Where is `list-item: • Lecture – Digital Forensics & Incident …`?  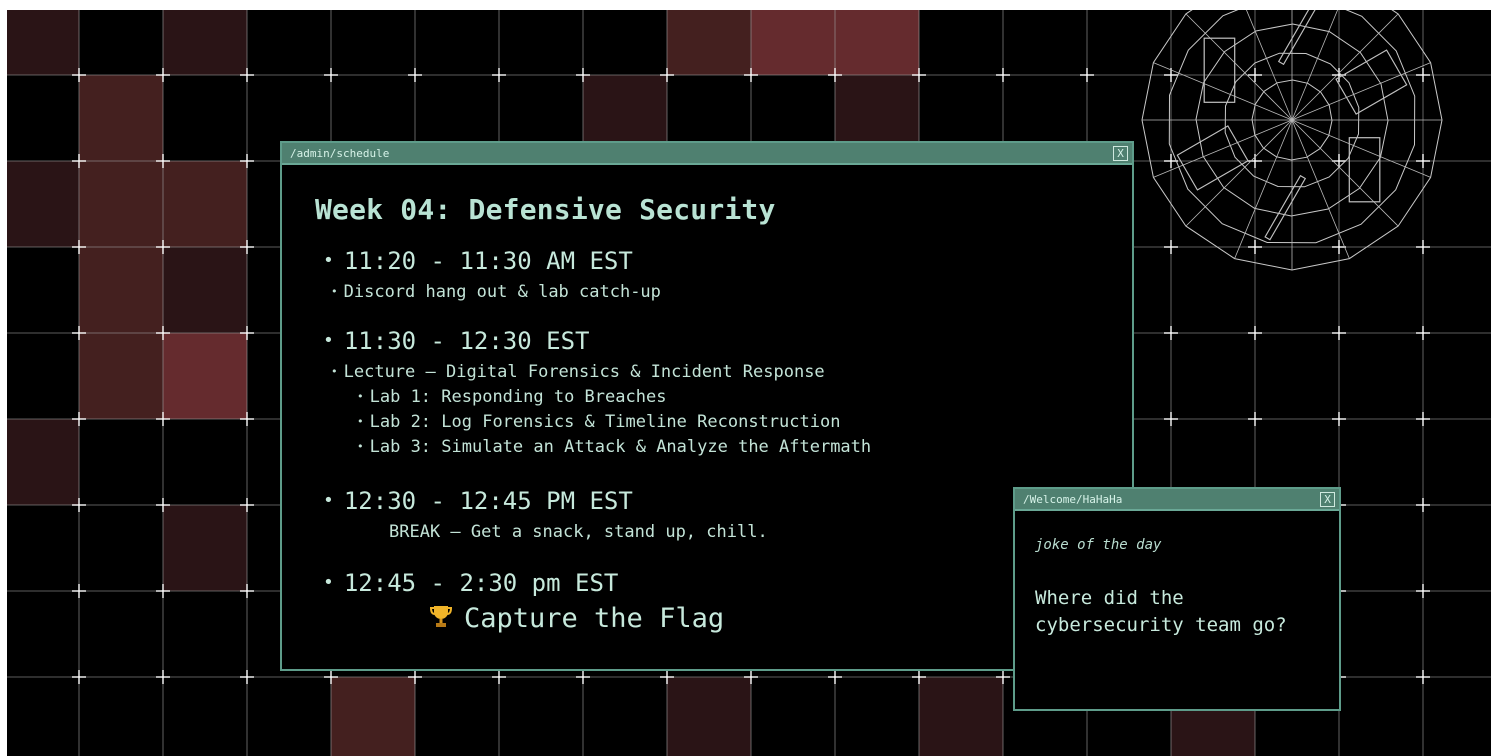
list-item: • Lecture – Digital Forensics & Incident … is located at coordinates (578, 372).